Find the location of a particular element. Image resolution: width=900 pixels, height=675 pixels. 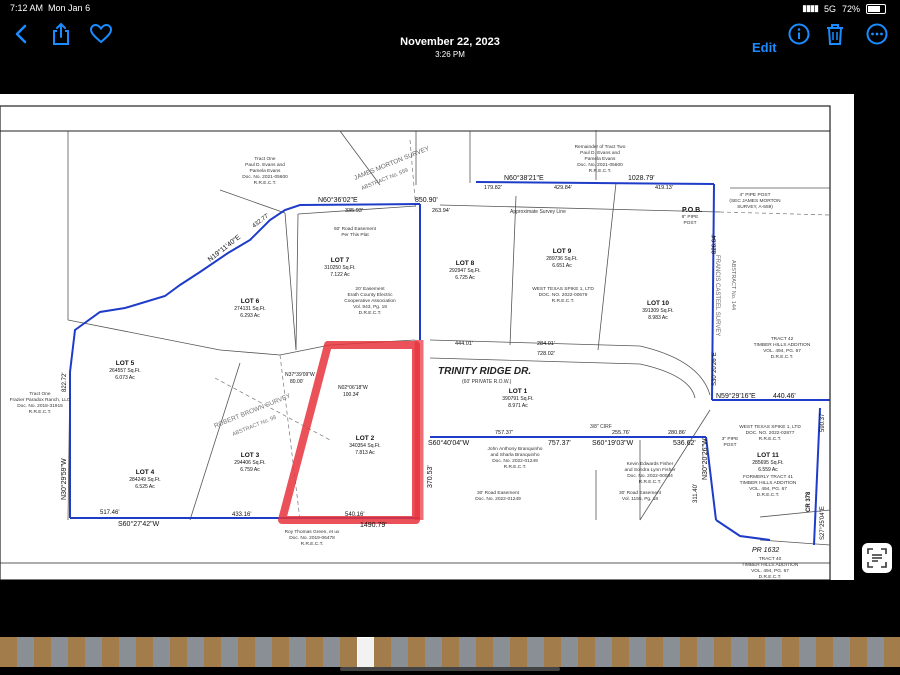

trash-icon is located at coordinates (835, 34).